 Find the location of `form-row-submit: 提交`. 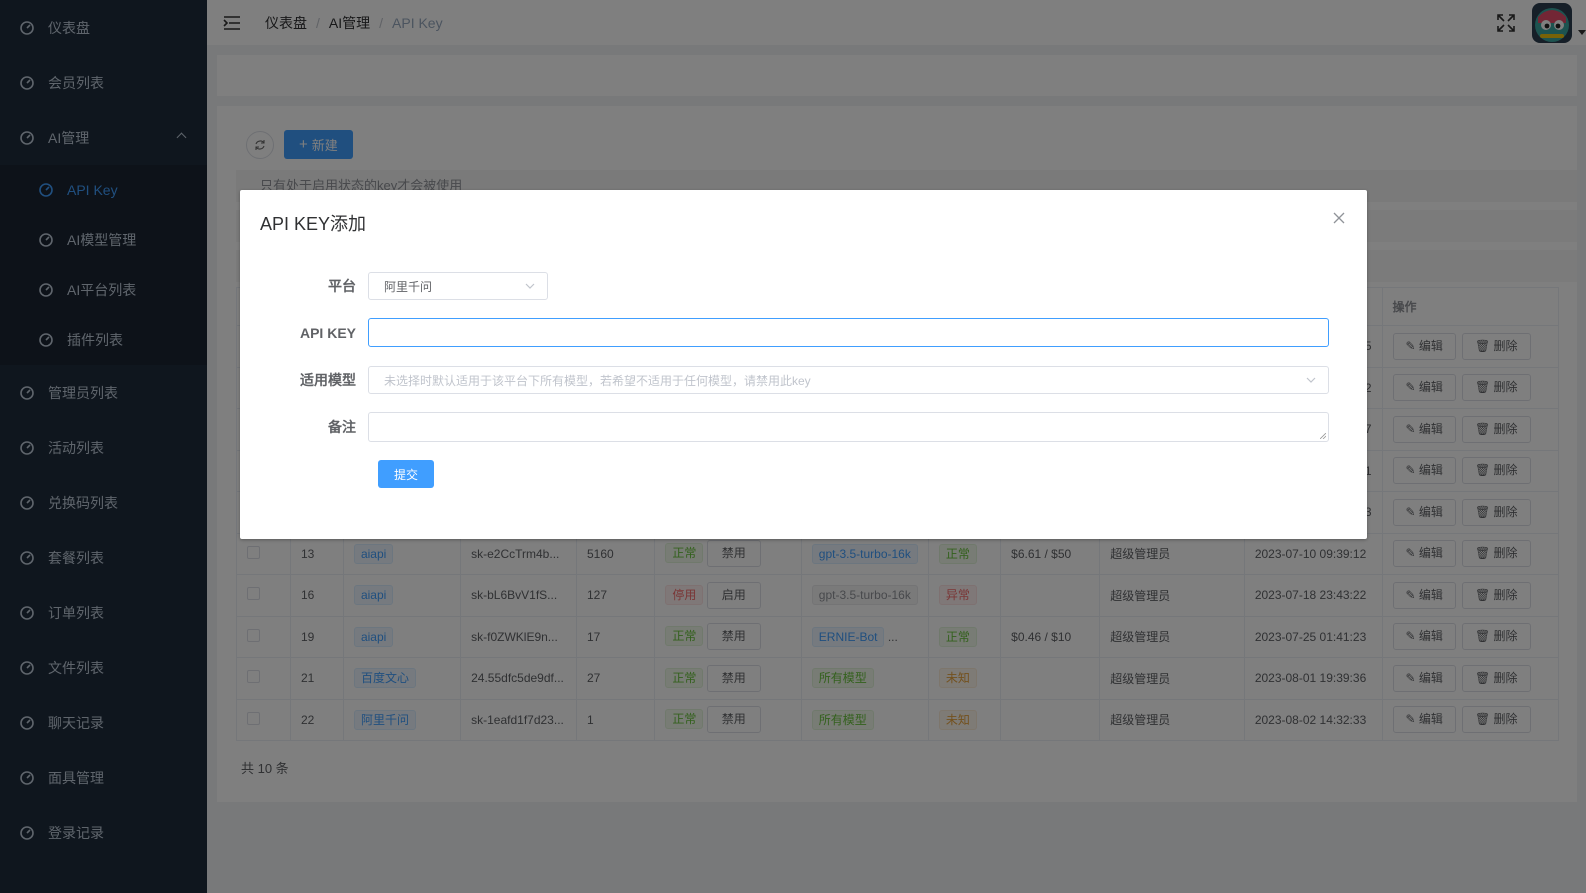

form-row-submit: 提交 is located at coordinates (406, 474).